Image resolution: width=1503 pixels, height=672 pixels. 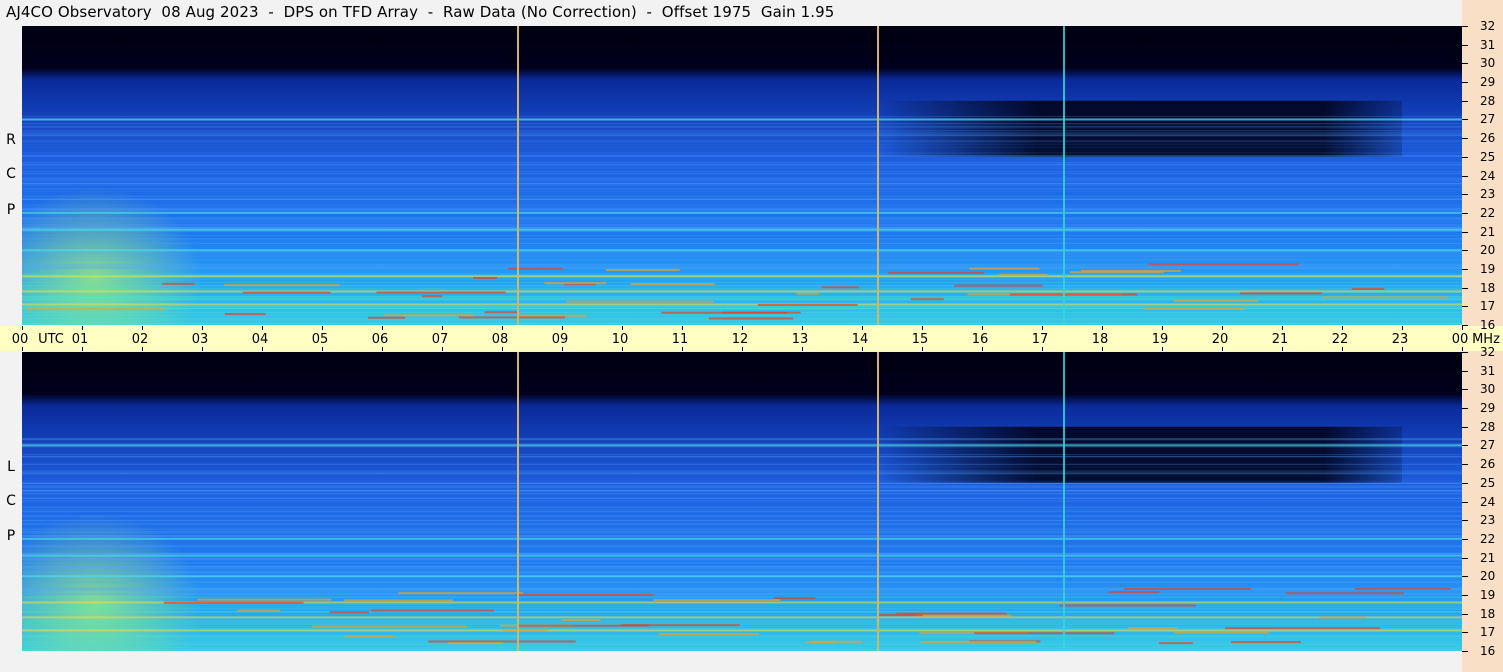 I want to click on lcp-freq-tick-label: 24, so click(x=1488, y=501).